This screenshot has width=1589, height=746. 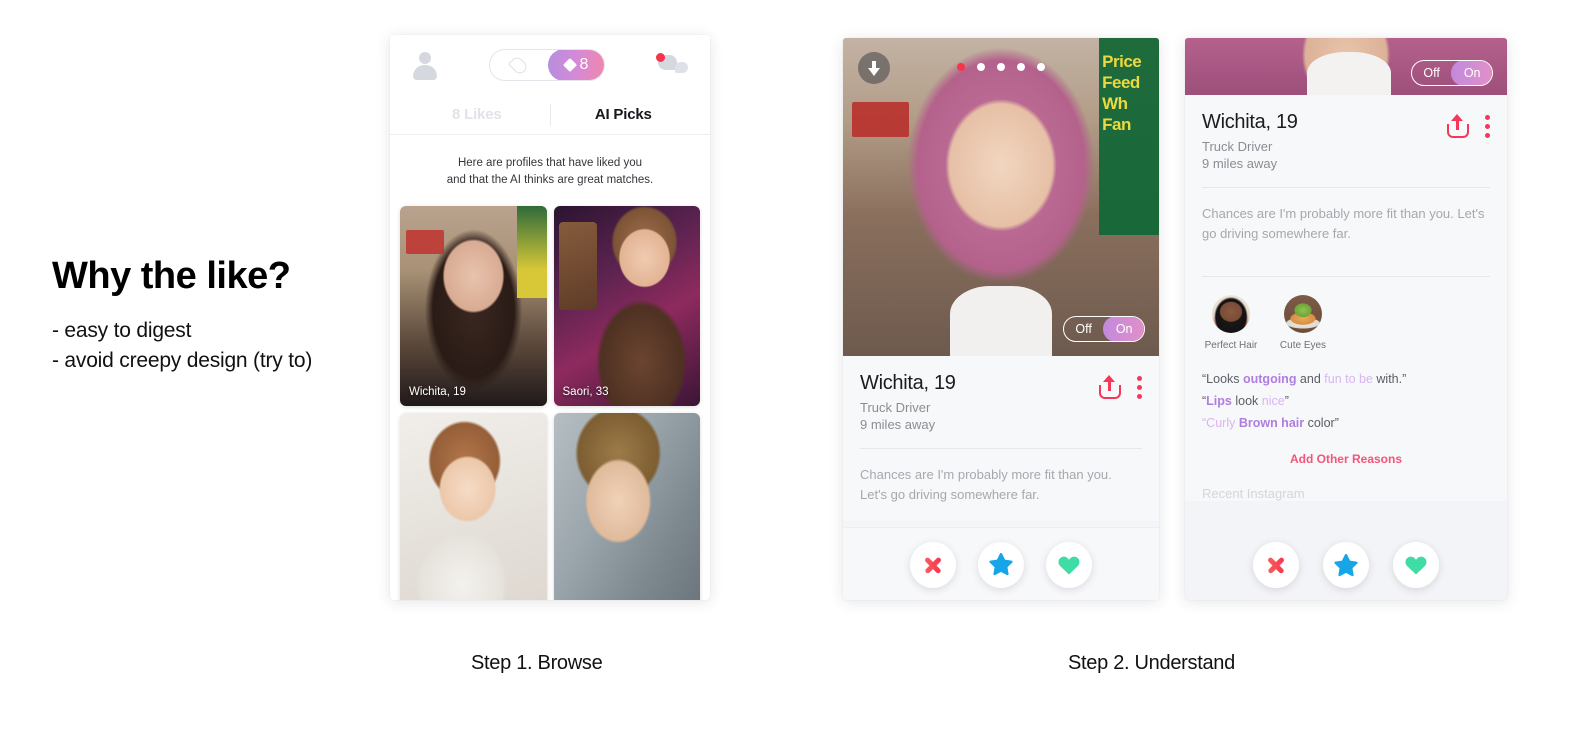 What do you see at coordinates (550, 163) in the screenshot?
I see `description-line-1: Here are profiles that have liked you` at bounding box center [550, 163].